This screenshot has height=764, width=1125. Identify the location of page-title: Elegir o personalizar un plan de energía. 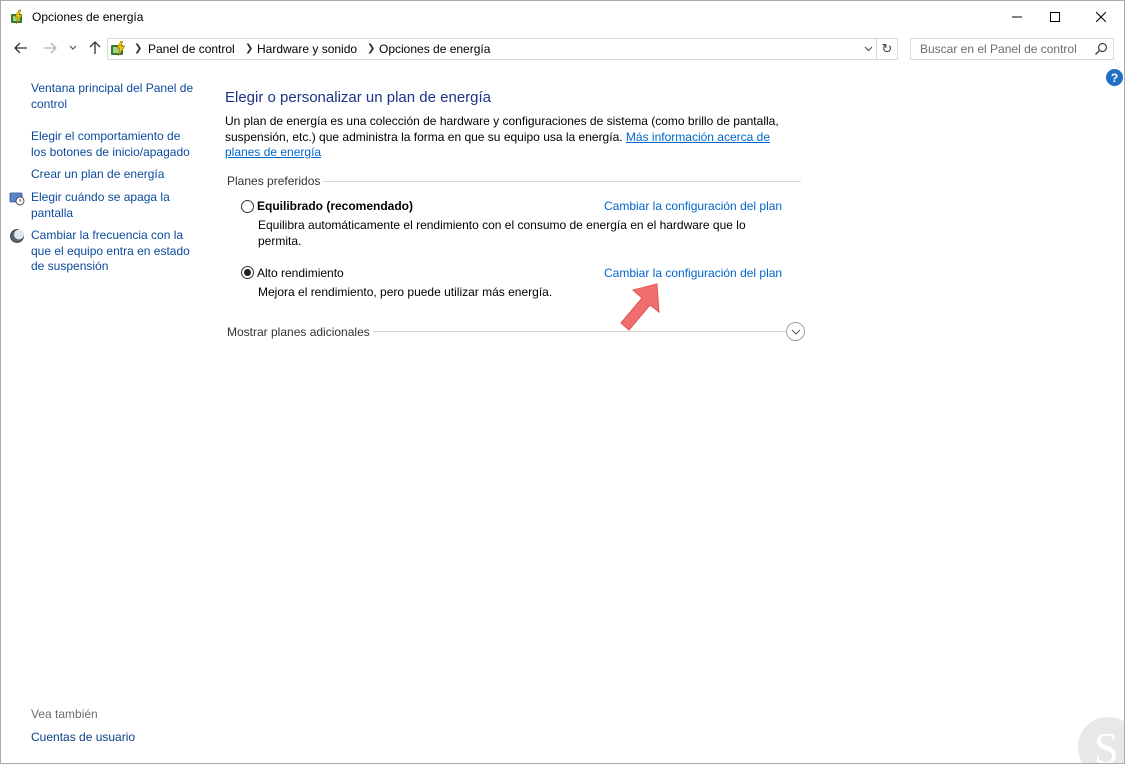
(358, 97).